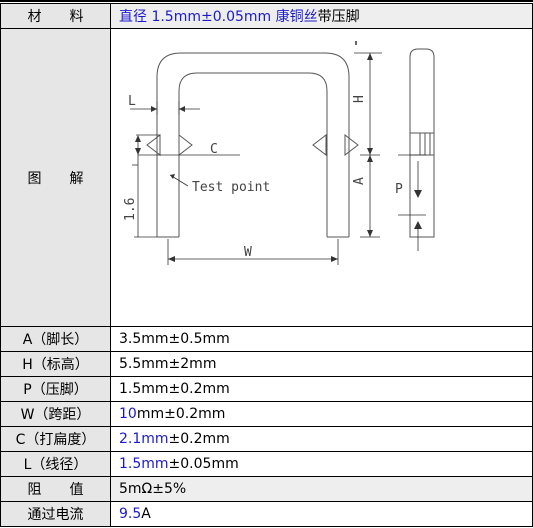 The height and width of the screenshot is (528, 533). I want to click on diagram-label: 图 解, so click(55, 177).